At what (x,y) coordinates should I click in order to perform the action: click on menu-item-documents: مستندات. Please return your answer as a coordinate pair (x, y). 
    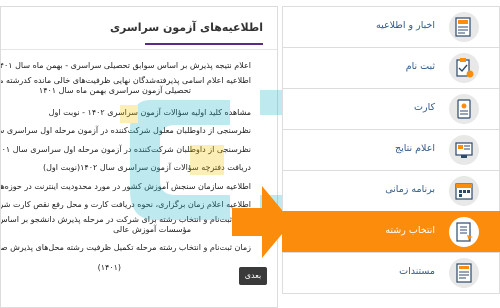
    Looking at the image, I should click on (391, 273).